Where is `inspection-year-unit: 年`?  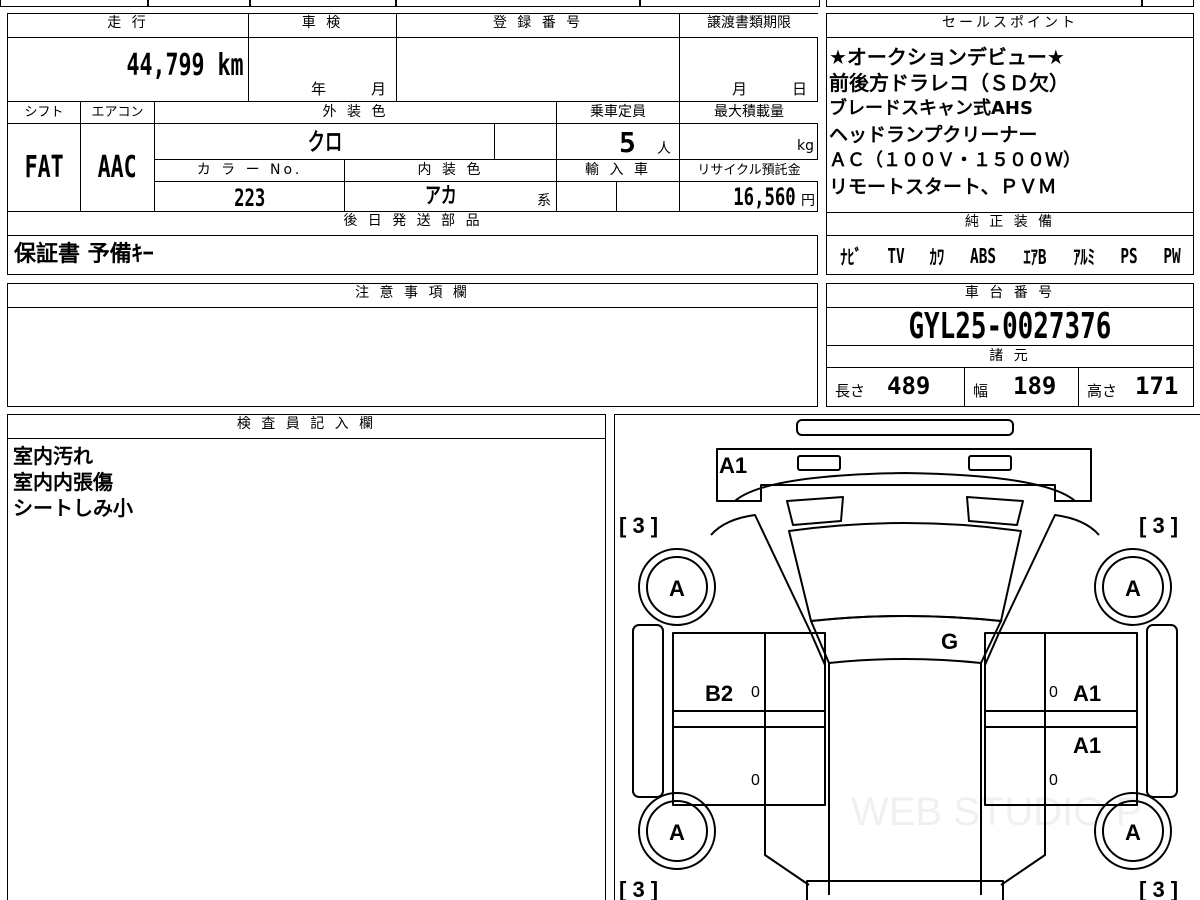
inspection-year-unit: 年 is located at coordinates (319, 89).